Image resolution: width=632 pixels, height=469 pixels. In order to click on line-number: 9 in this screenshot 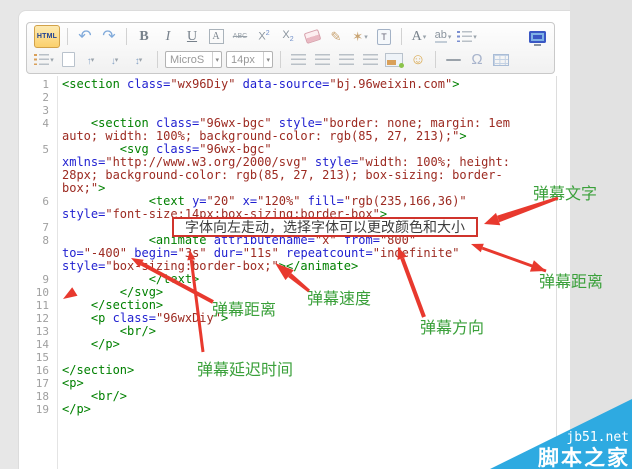, I will do `click(45, 279)`.